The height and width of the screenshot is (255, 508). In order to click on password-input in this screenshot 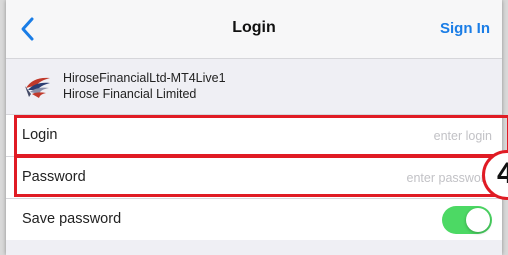, I will do `click(392, 178)`.